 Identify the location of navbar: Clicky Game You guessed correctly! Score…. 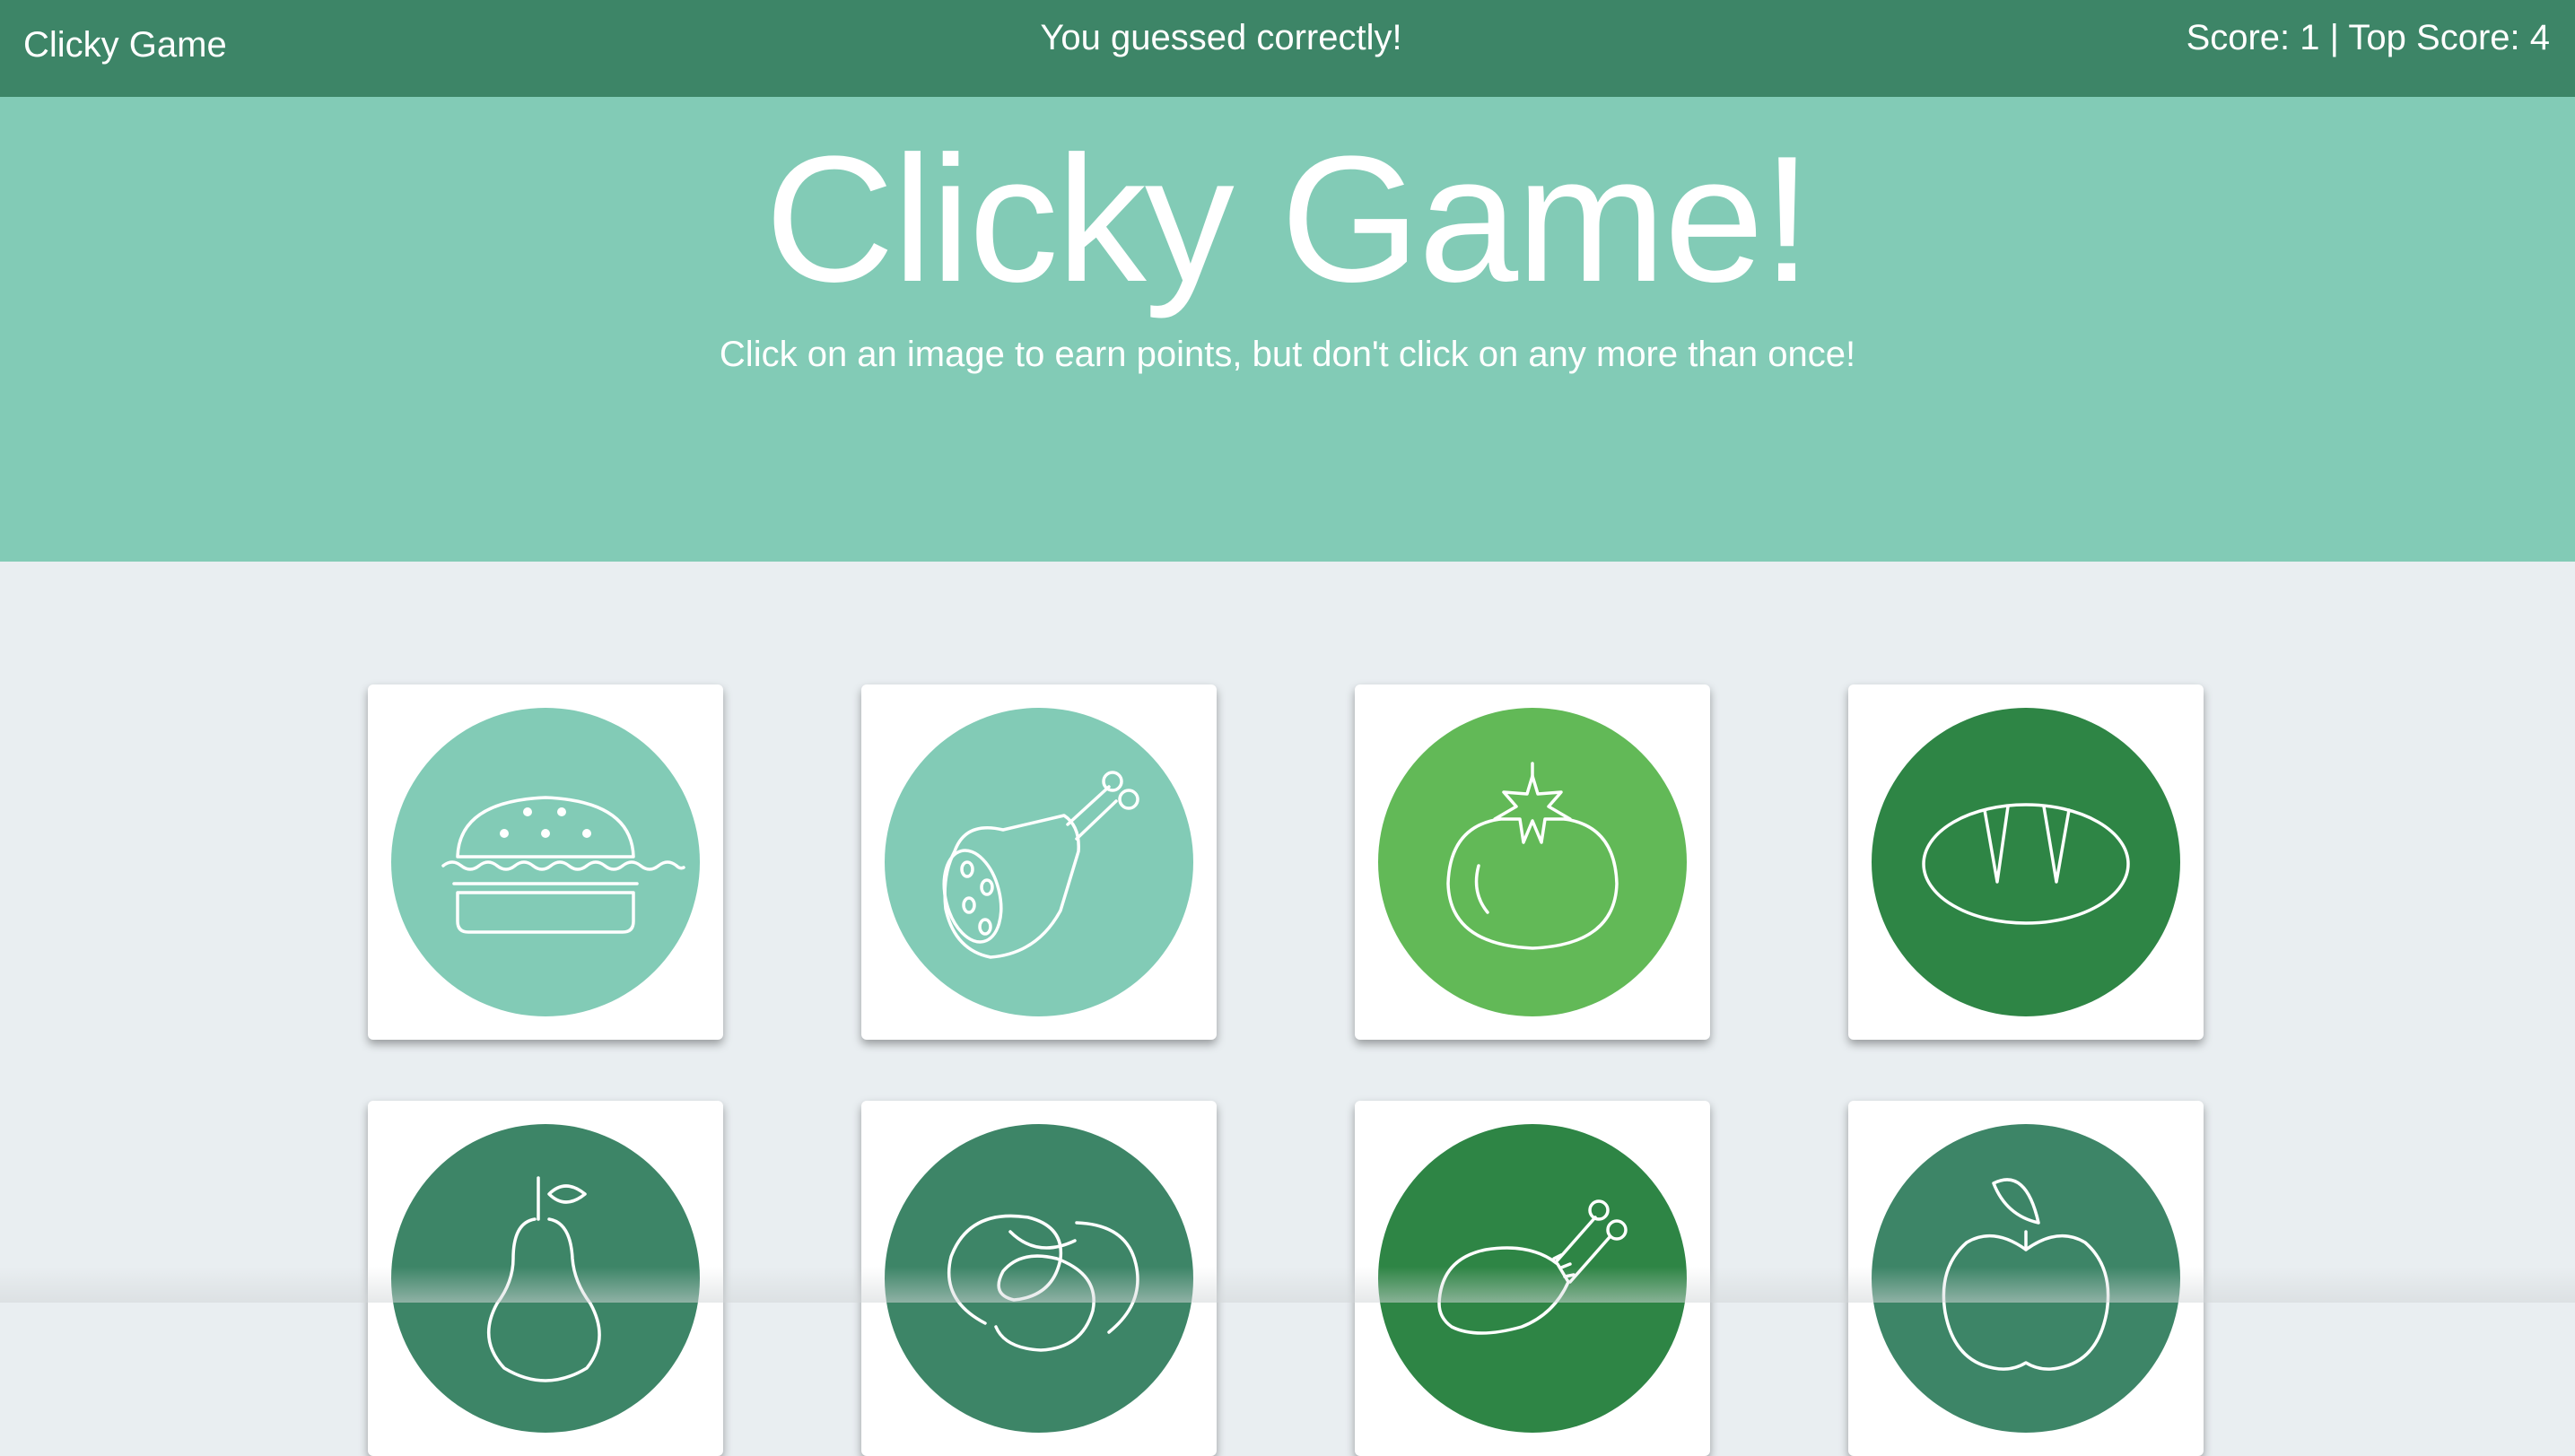
(1287, 48).